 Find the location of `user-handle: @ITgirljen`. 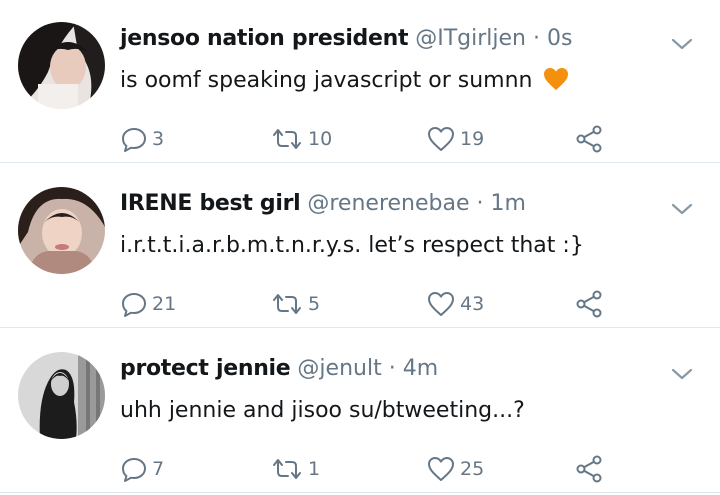

user-handle: @ITgirljen is located at coordinates (470, 38).